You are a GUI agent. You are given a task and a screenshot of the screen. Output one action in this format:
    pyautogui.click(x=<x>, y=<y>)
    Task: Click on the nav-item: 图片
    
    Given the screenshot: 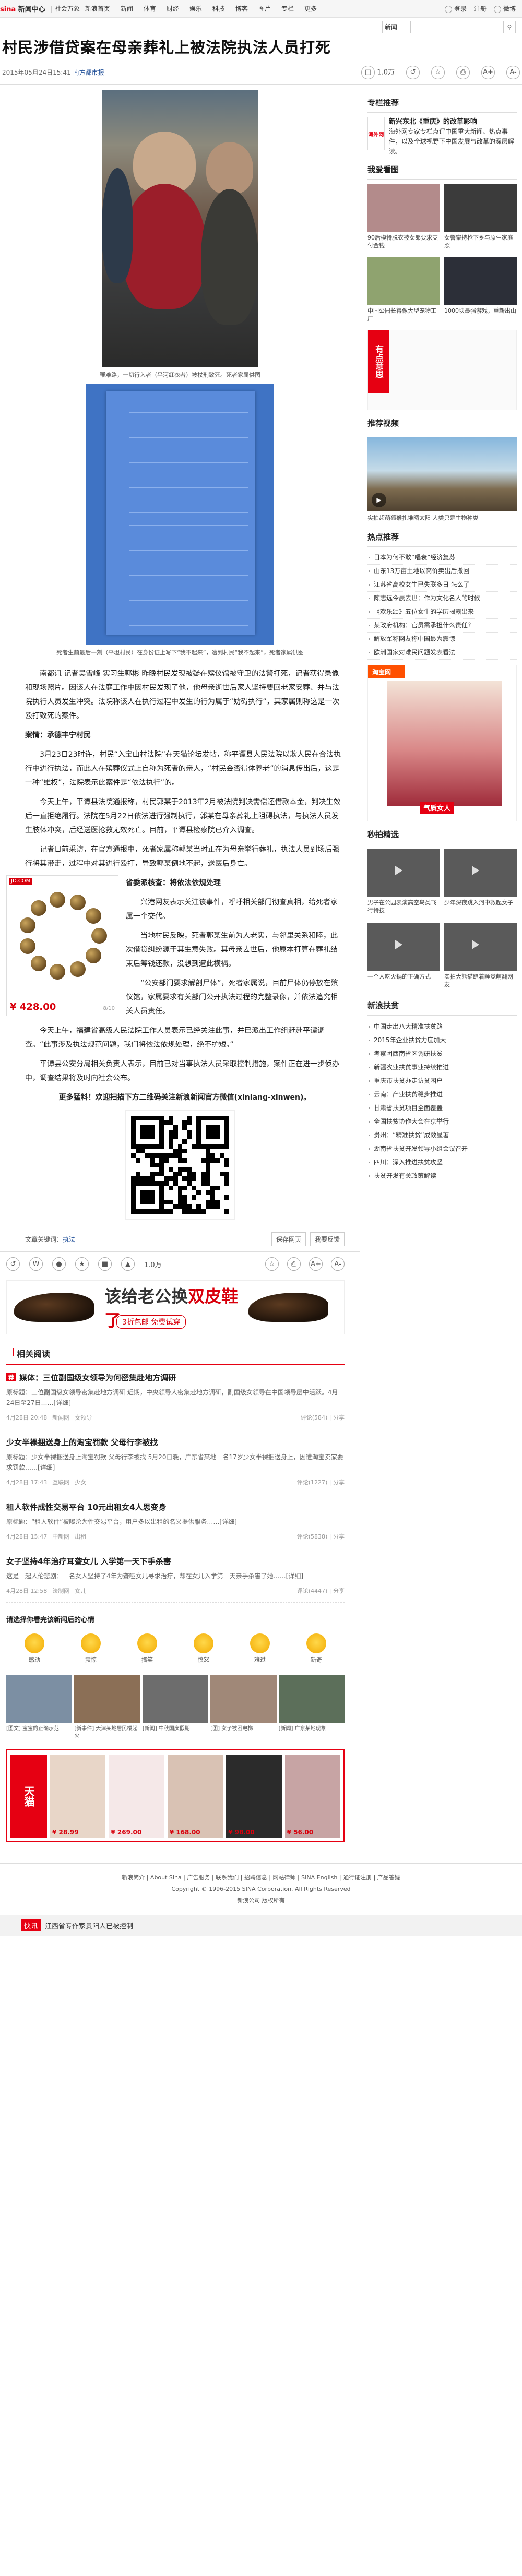 What is the action you would take?
    pyautogui.click(x=264, y=9)
    